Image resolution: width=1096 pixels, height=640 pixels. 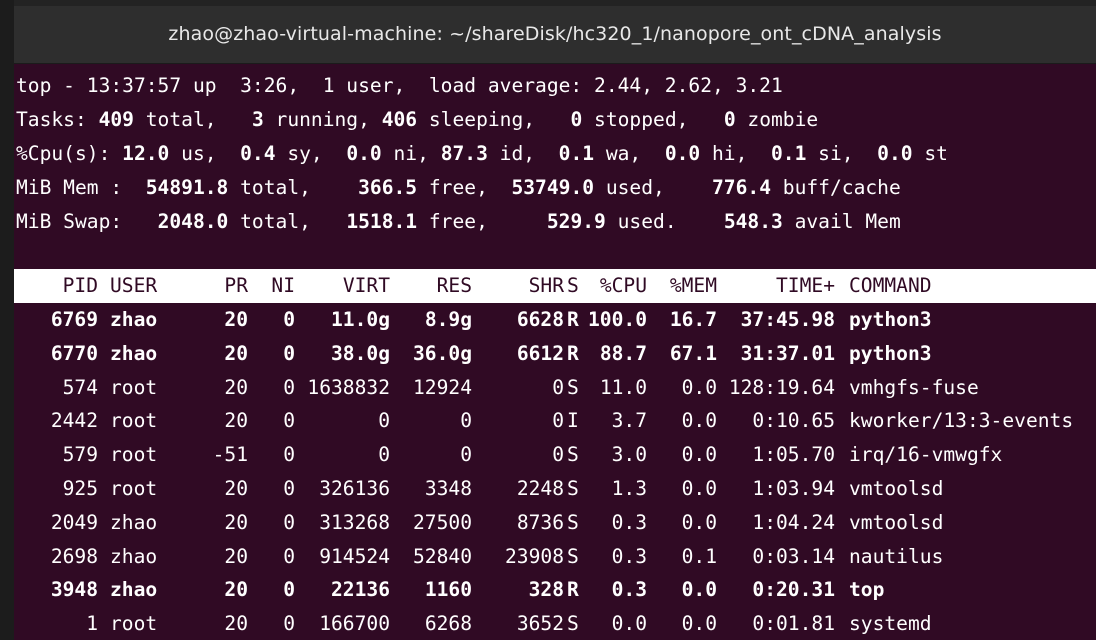 I want to click on swap-label: MiB Swap:, so click(x=87, y=221).